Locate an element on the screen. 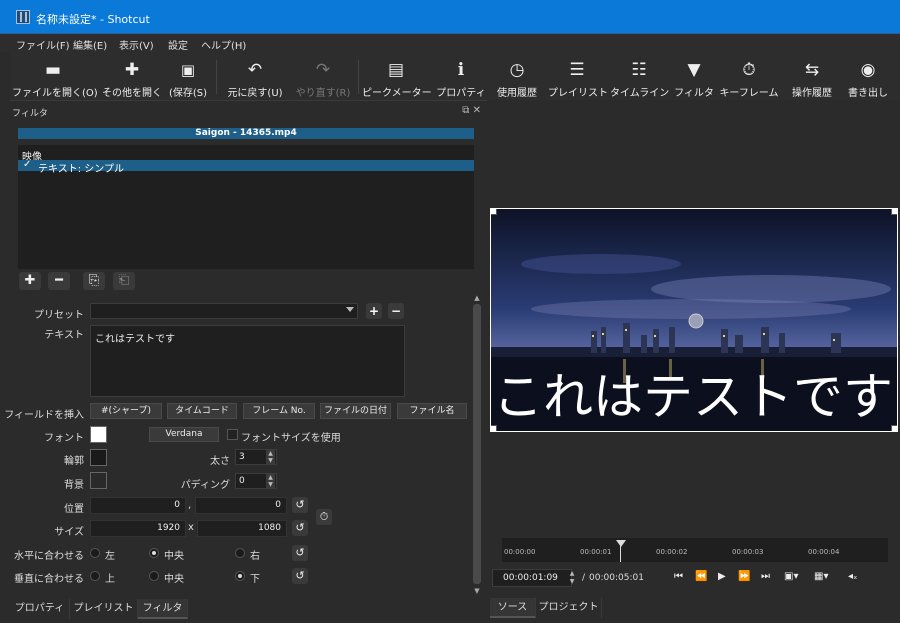  menu-help: ヘルプ(H) is located at coordinates (223, 44).